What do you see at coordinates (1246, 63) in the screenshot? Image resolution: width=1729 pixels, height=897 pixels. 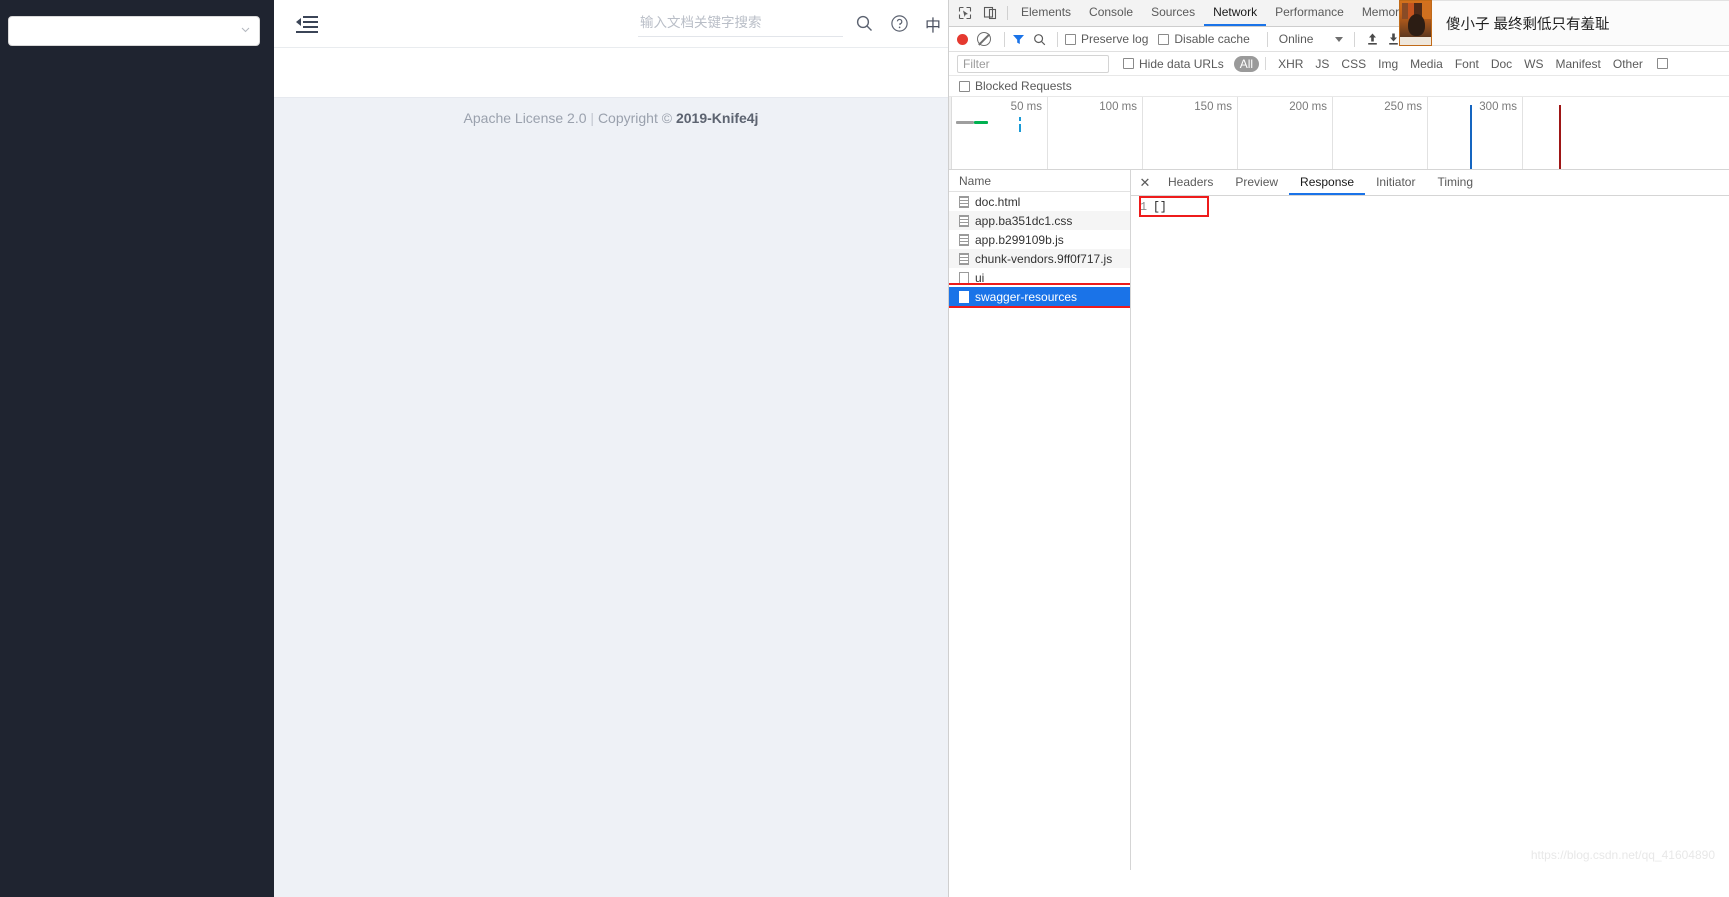 I see `type-filter-all: All` at bounding box center [1246, 63].